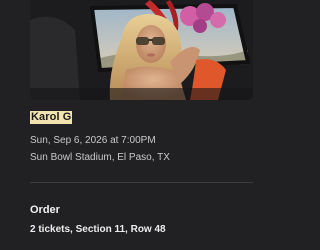 The image size is (320, 250). I want to click on section-divider, so click(141, 182).